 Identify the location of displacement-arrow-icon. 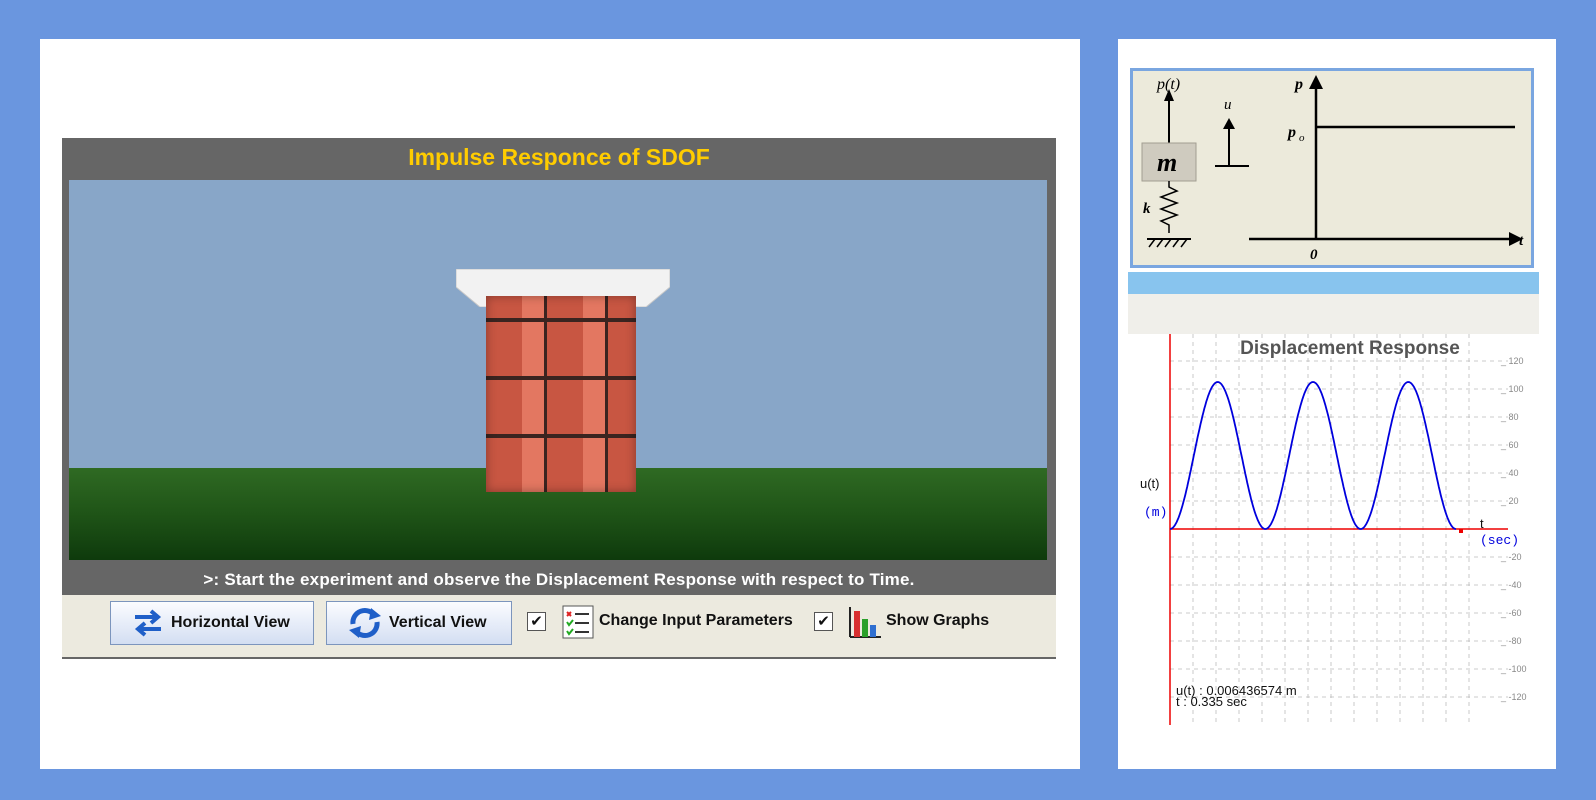
(1229, 123).